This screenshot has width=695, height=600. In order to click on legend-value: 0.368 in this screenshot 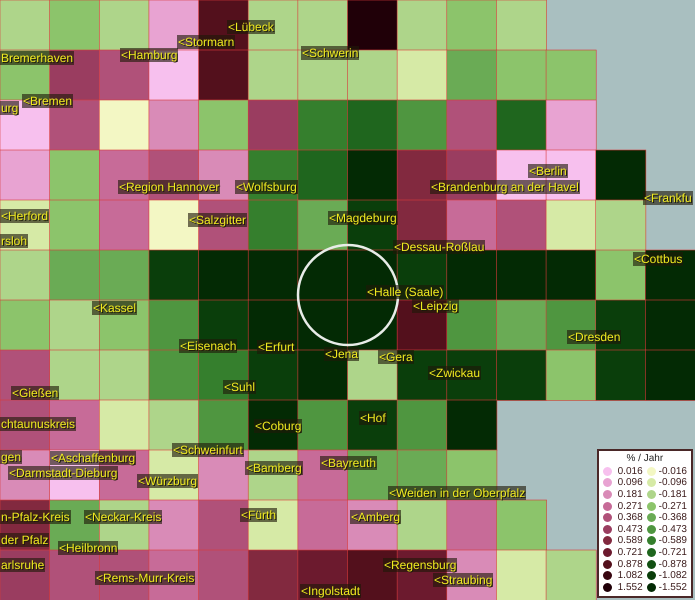, I will do `click(629, 518)`.